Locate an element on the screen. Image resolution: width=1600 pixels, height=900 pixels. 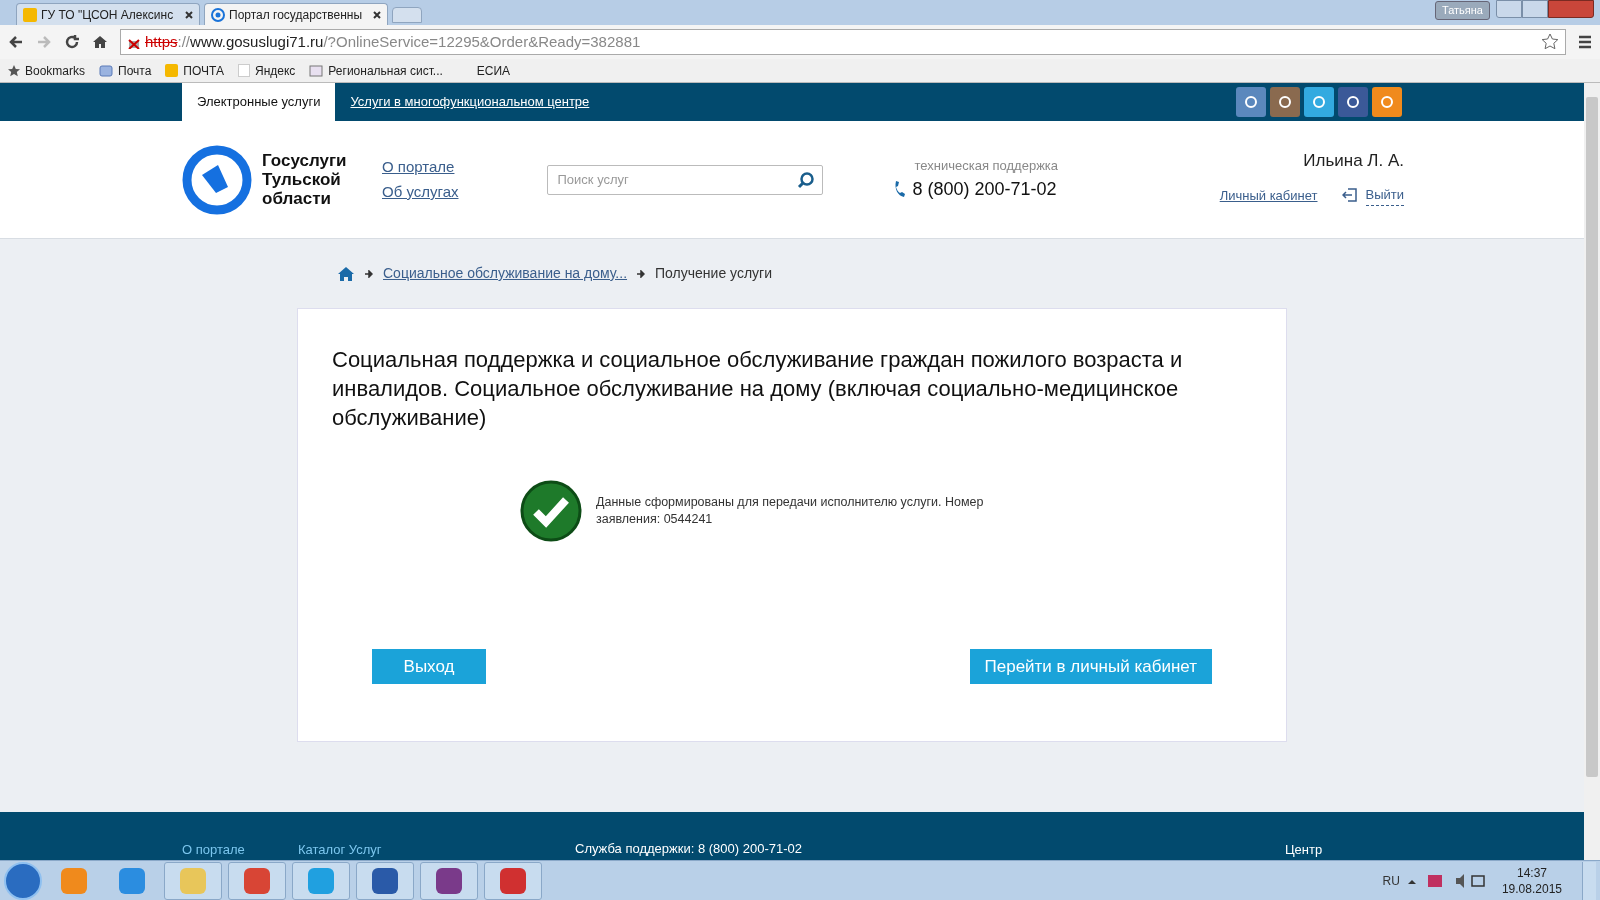
footer-link: О портале is located at coordinates (213, 850).